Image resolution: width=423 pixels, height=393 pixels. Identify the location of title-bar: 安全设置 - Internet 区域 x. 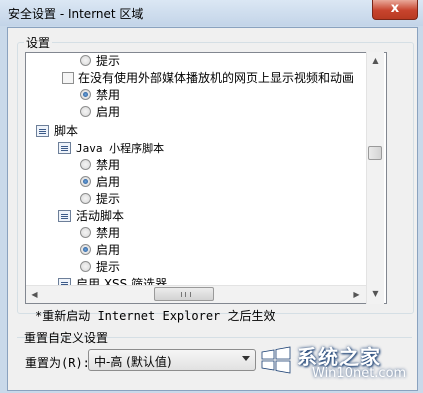
(211, 13).